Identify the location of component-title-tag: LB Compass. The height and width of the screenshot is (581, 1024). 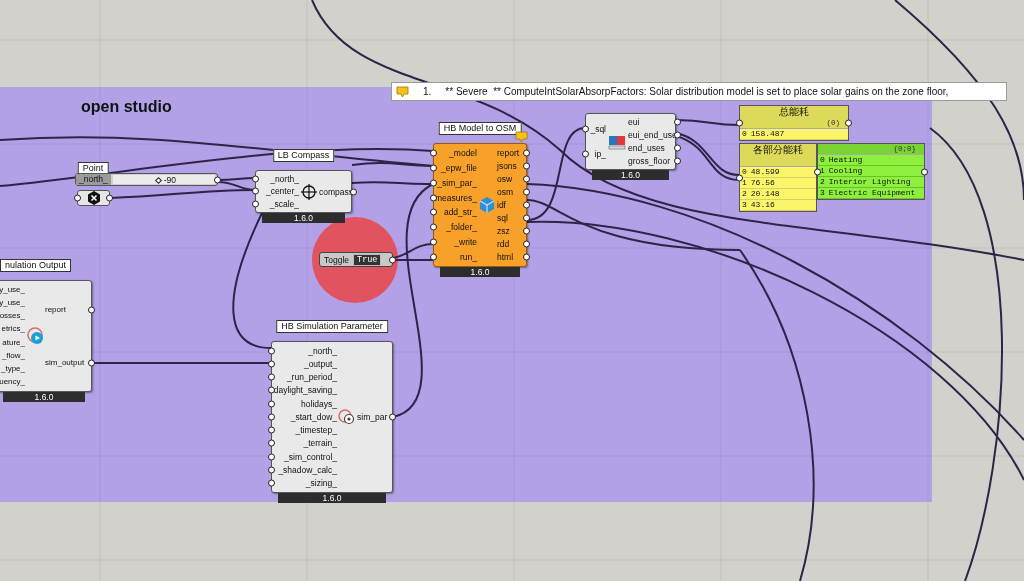
(303, 155).